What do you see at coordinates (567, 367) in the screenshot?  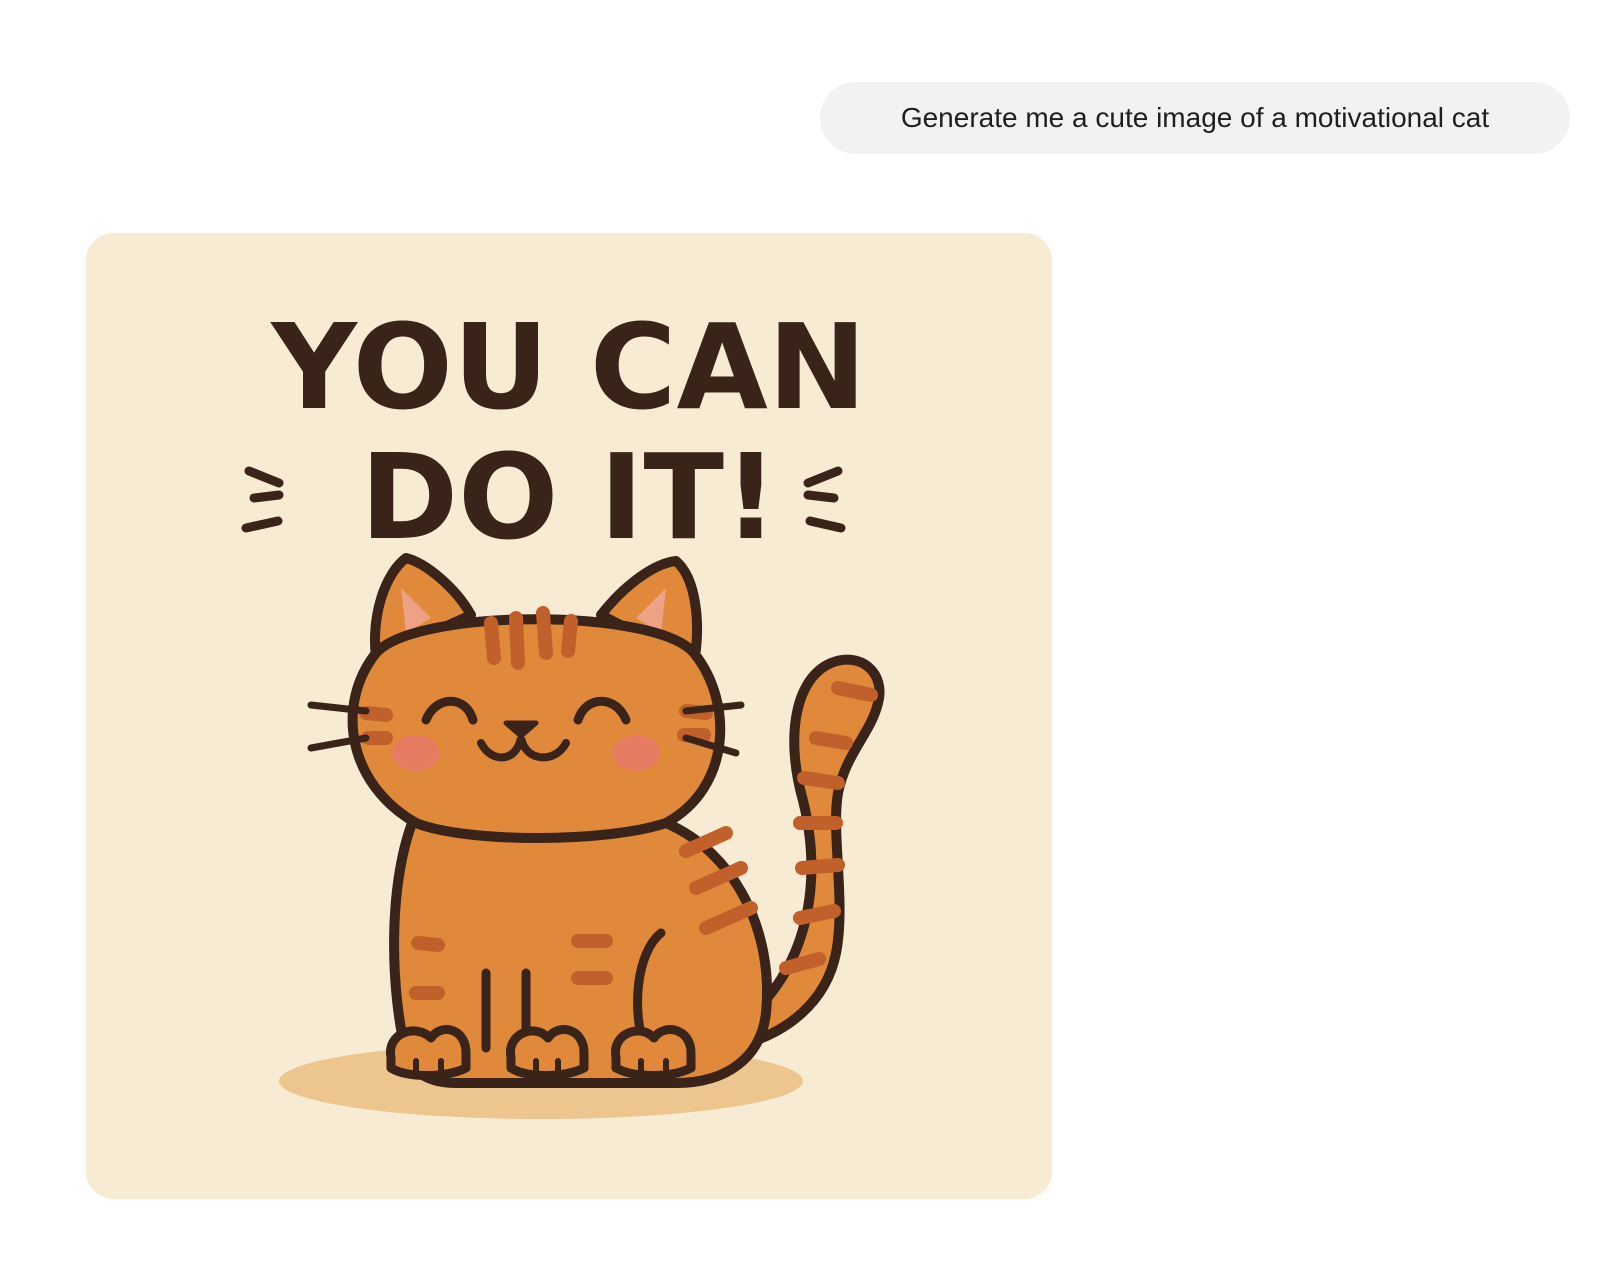 I see `poster-text-line-1: YOU CAN` at bounding box center [567, 367].